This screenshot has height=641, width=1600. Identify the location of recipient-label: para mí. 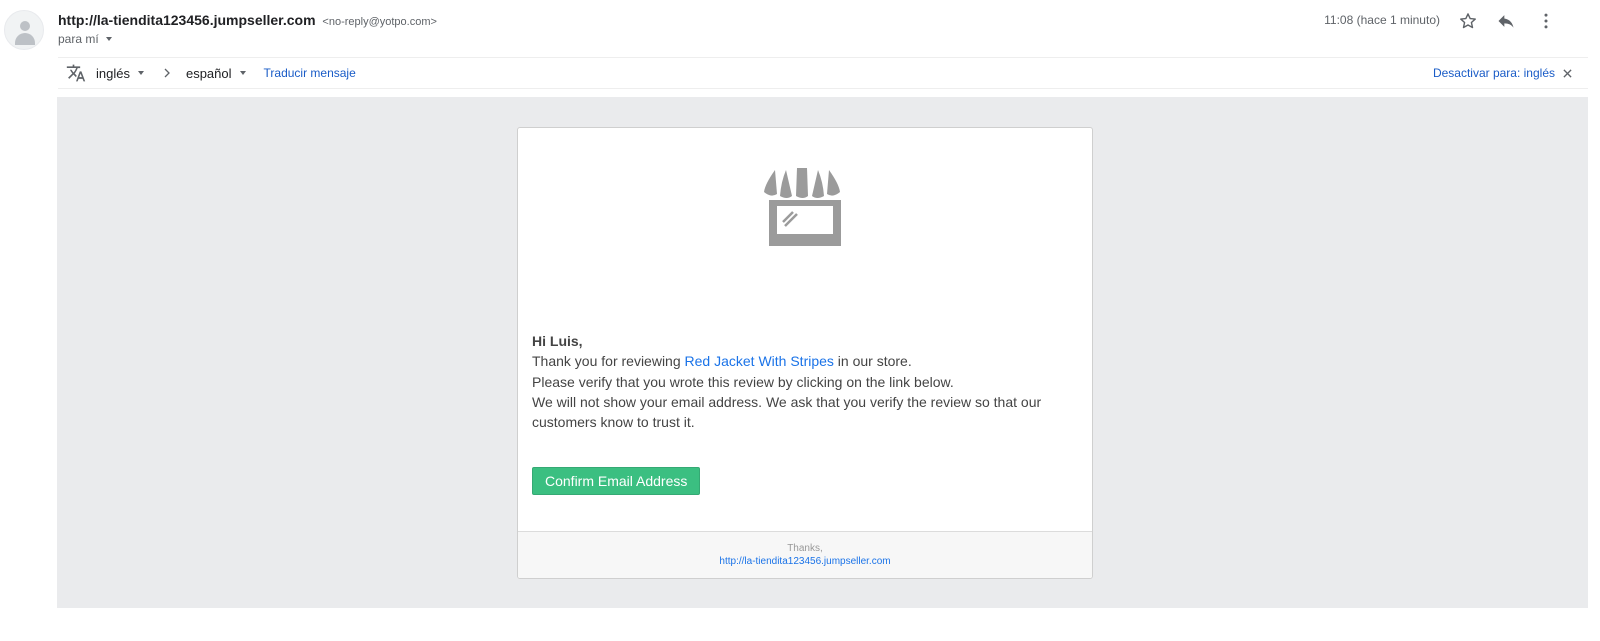
(78, 39).